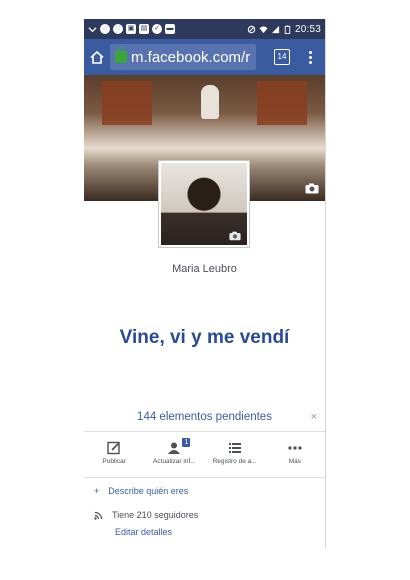  Describe the element at coordinates (98, 515) in the screenshot. I see `rss-icon` at that location.